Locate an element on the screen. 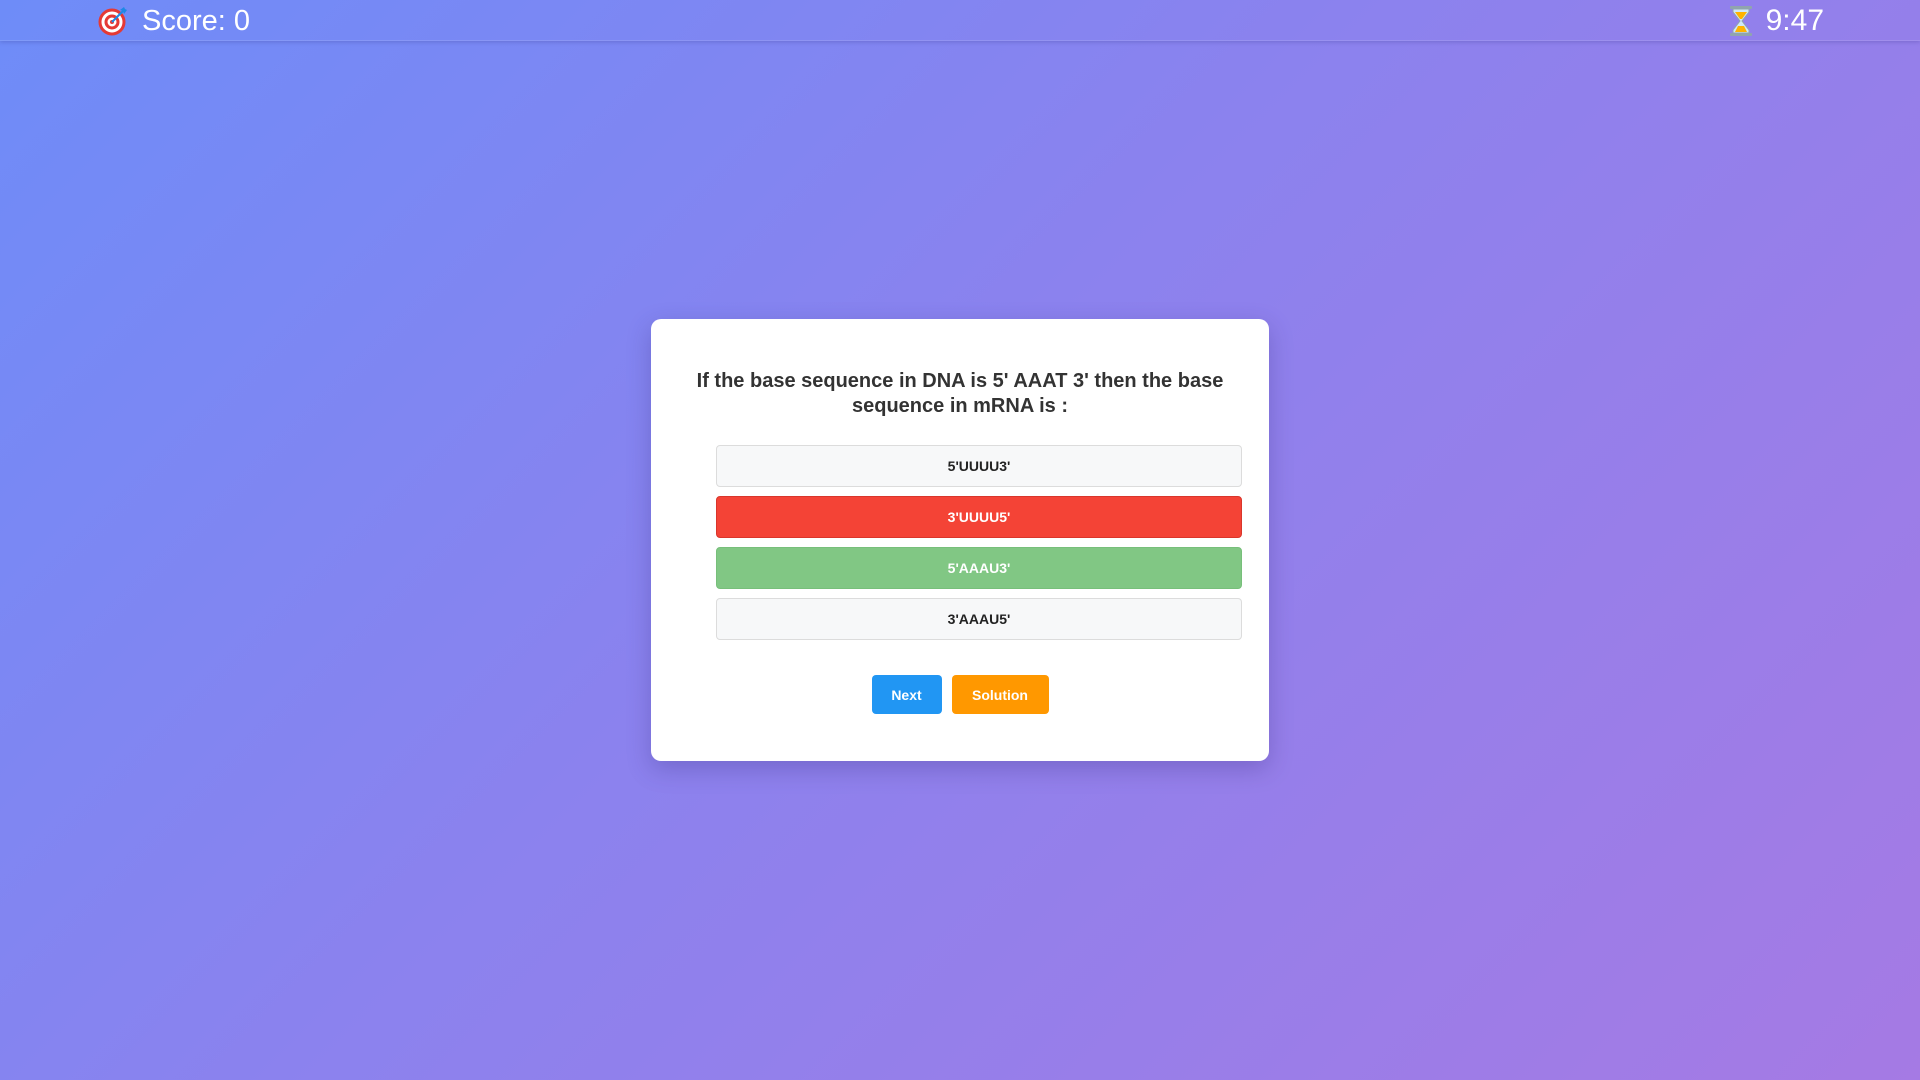 The image size is (1920, 1080). timer-display: 9:47 is located at coordinates (1776, 21).